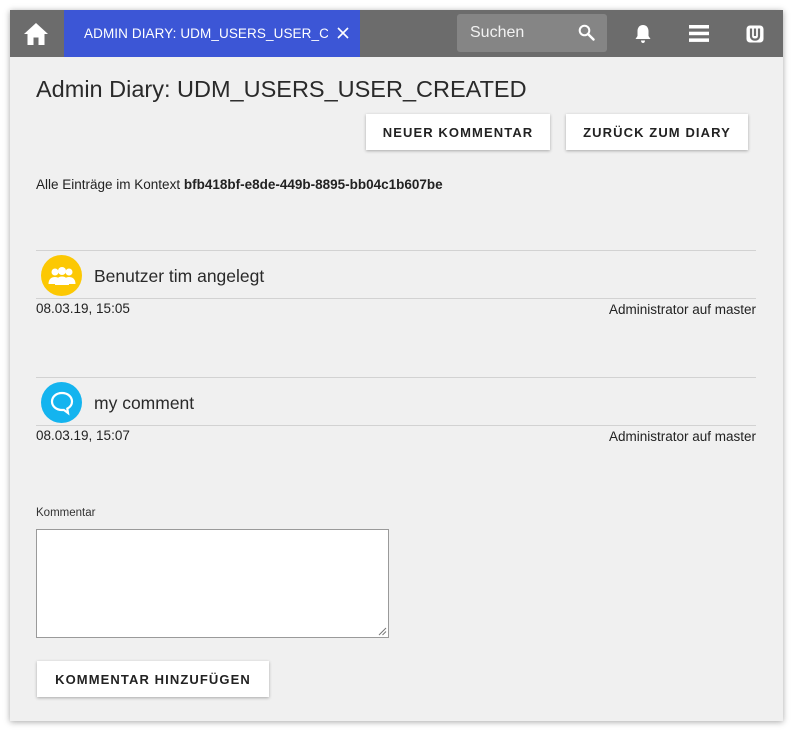 The image size is (793, 731). Describe the element at coordinates (532, 33) in the screenshot. I see `search-input: Suchen` at that location.